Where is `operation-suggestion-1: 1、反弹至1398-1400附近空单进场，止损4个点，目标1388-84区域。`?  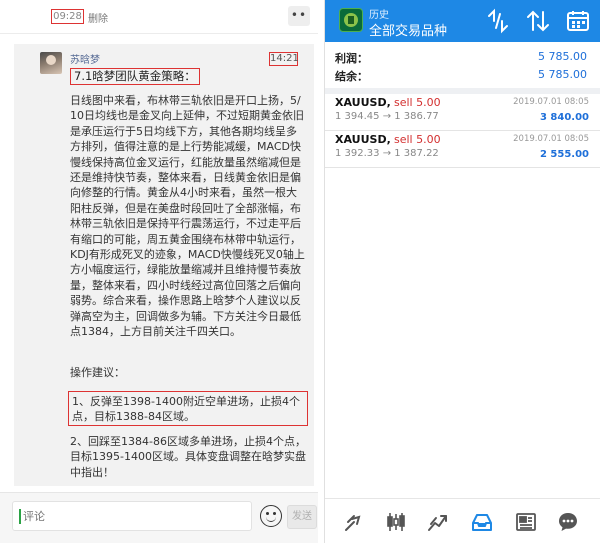 operation-suggestion-1: 1、反弹至1398-1400附近空单进场，止损4个点，目标1388-84区域。 is located at coordinates (188, 408).